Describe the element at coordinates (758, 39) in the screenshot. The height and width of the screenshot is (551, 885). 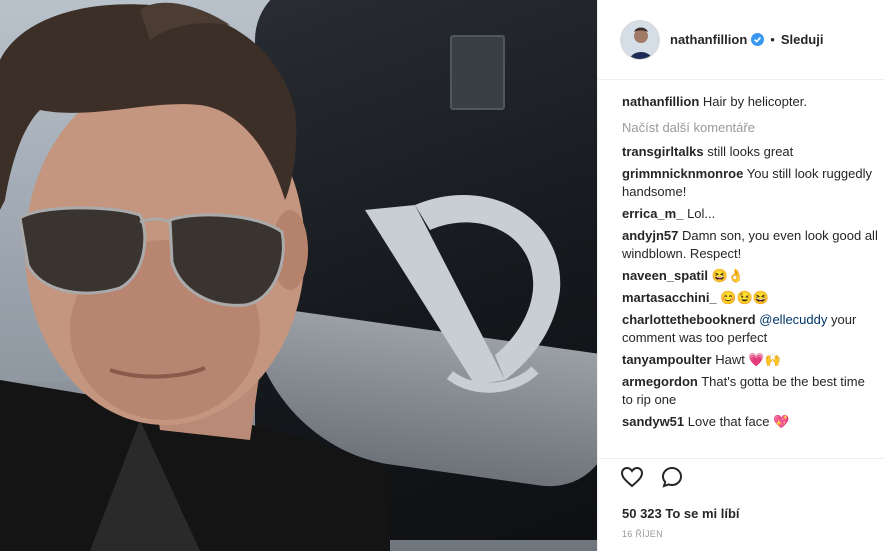
I see `verified-badge-icon` at that location.